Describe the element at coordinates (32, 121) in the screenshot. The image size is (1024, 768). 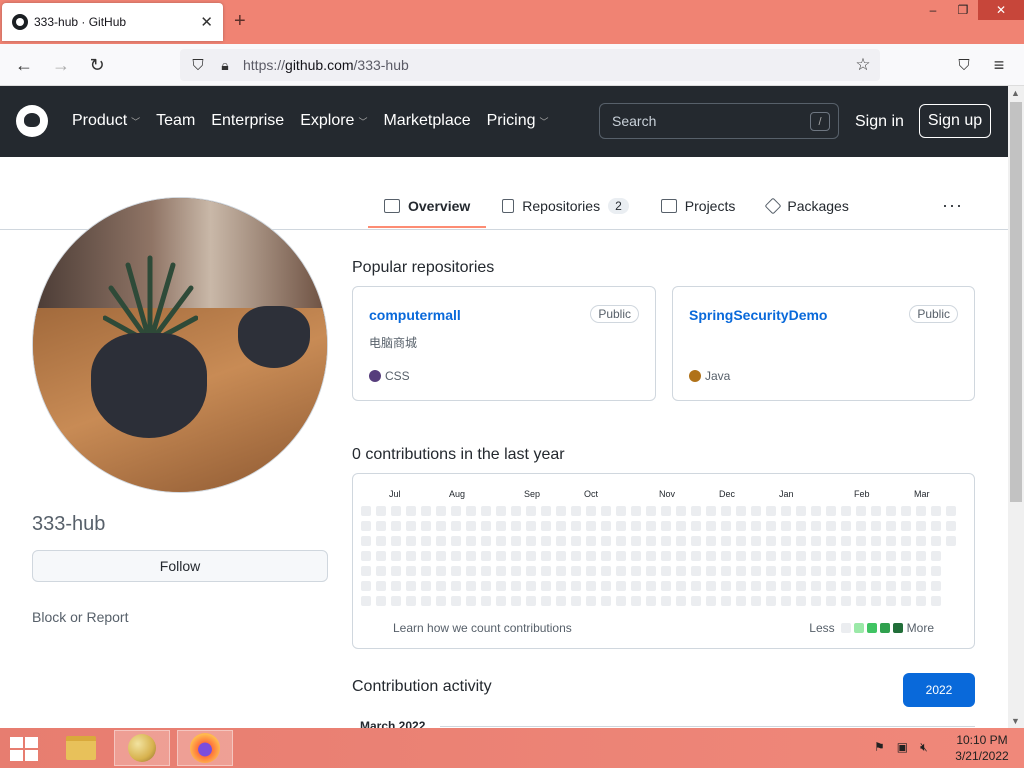
I see `github-logo-icon` at that location.